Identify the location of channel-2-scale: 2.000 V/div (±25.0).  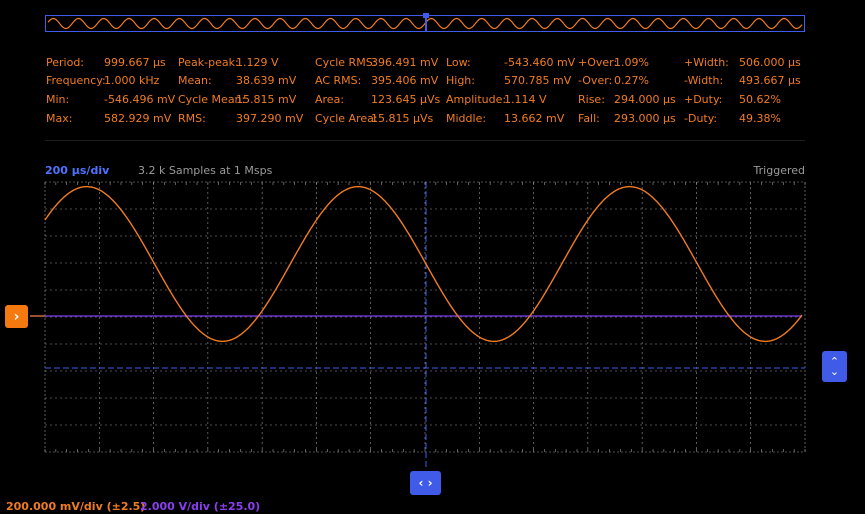
(200, 506).